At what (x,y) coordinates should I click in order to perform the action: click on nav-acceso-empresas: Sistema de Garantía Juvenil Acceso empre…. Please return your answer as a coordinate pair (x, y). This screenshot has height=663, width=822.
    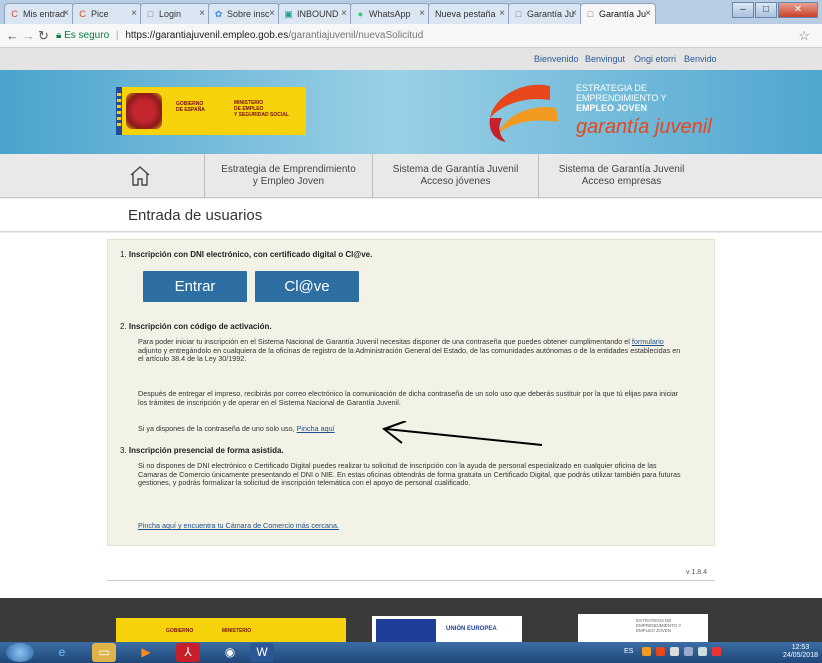
    Looking at the image, I should click on (621, 176).